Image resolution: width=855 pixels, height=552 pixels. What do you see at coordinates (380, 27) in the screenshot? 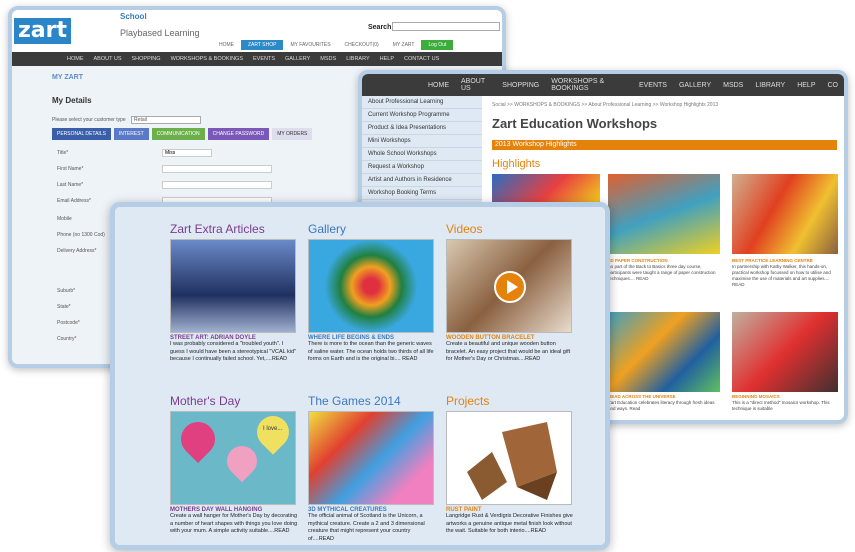
I see `search-label: Search` at bounding box center [380, 27].